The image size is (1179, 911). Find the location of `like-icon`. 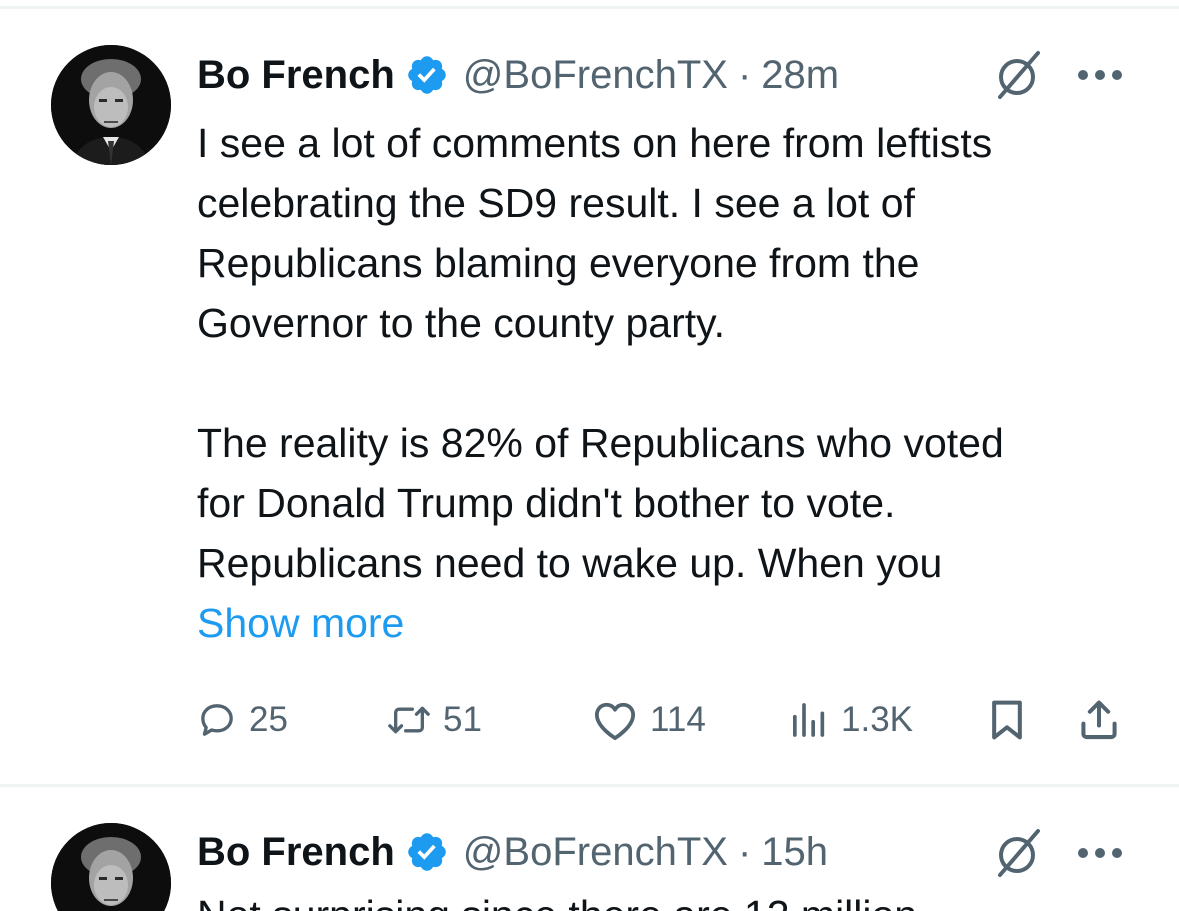

like-icon is located at coordinates (615, 721).